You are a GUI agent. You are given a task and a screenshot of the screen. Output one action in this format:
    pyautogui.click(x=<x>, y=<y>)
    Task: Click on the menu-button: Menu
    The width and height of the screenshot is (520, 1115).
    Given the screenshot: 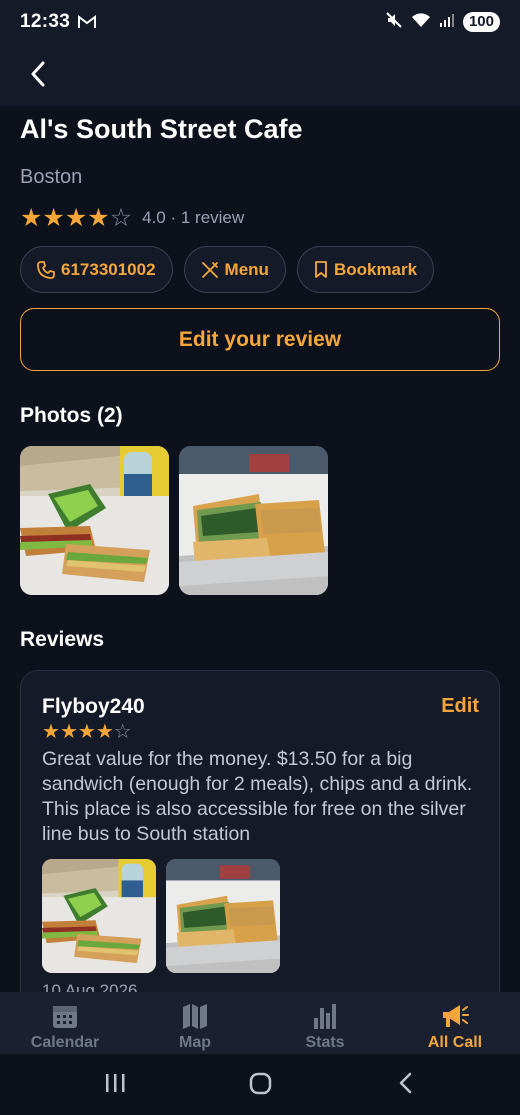 What is the action you would take?
    pyautogui.click(x=234, y=269)
    